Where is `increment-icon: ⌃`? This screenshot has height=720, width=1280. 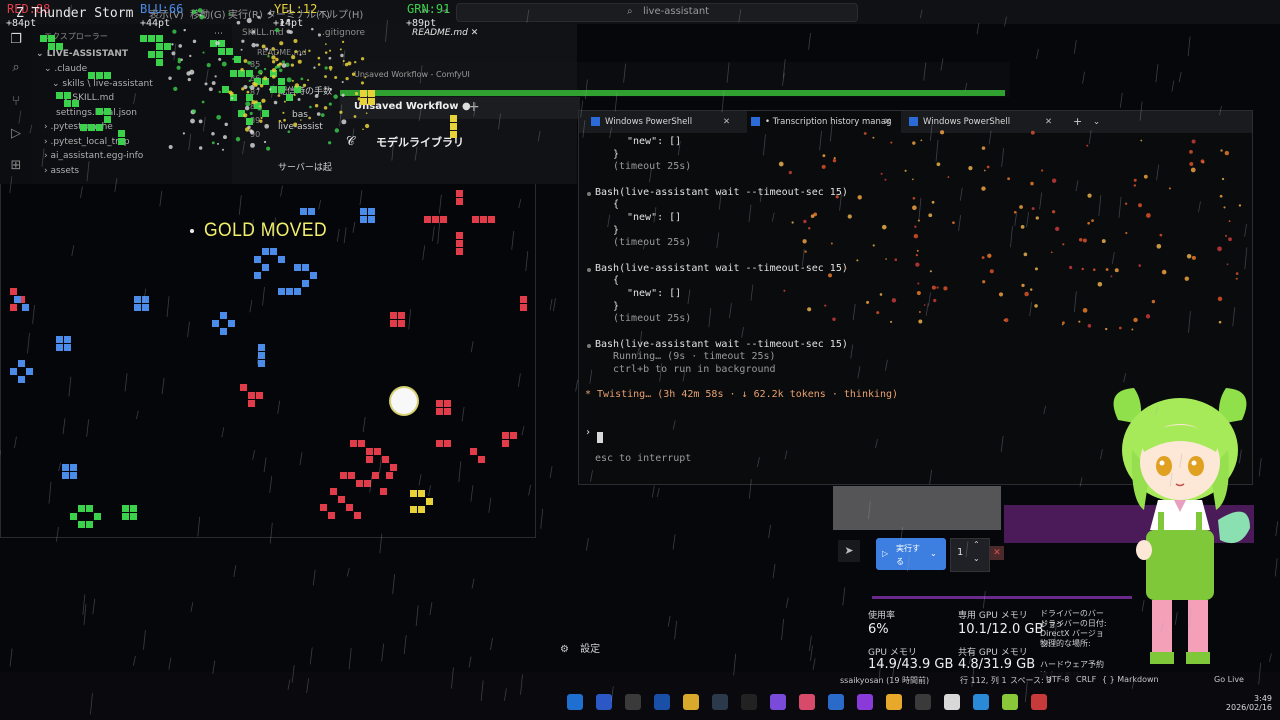
increment-icon: ⌃ is located at coordinates (976, 544).